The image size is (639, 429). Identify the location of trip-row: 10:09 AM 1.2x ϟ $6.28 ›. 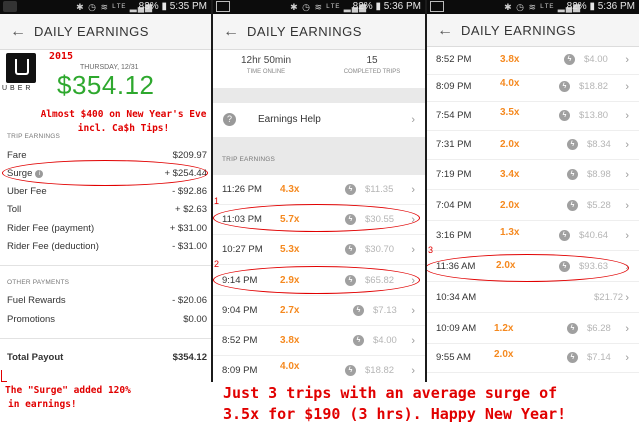
(533, 329).